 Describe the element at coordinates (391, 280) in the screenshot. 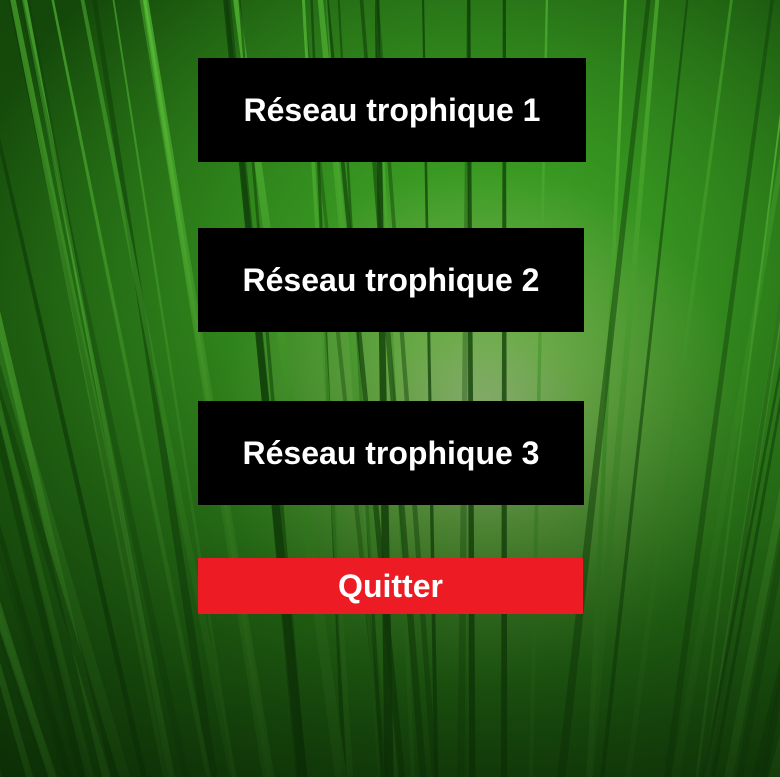

I see `food-web-2-button: Réseau trophique 2` at that location.